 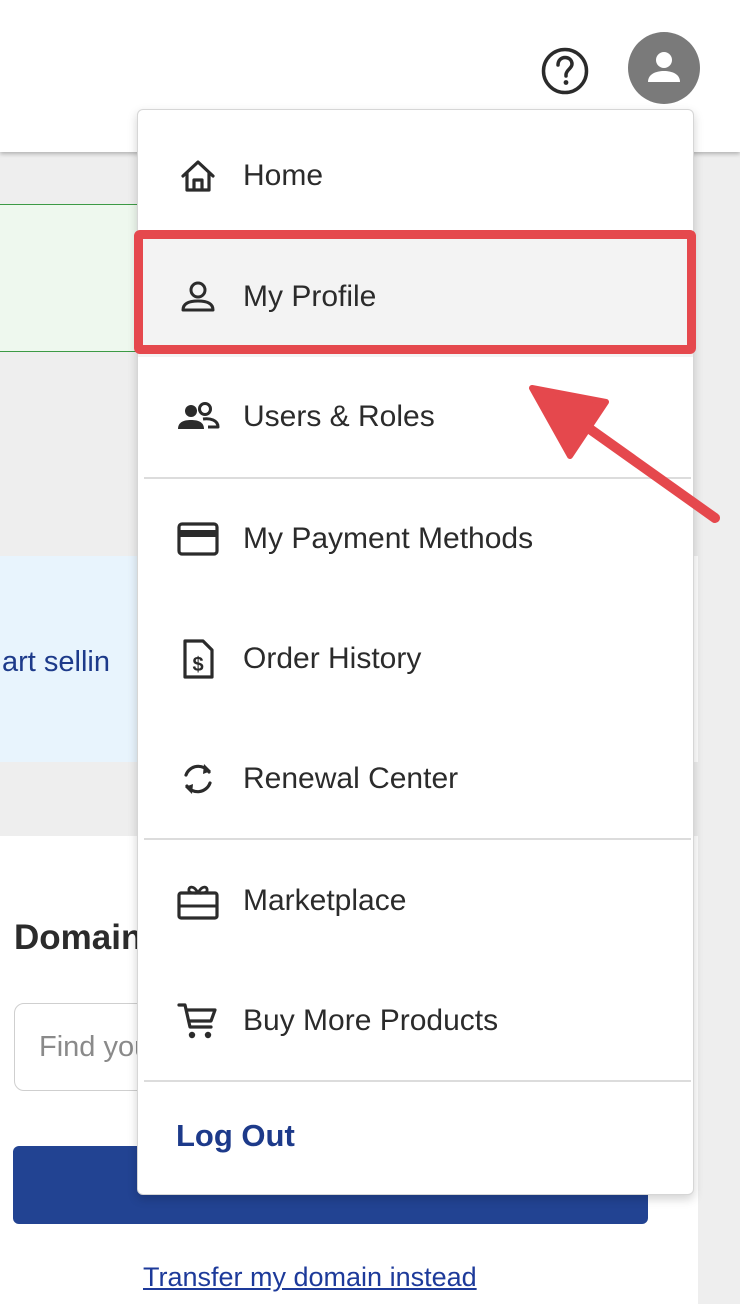 I want to click on account-avatar-button, so click(x=664, y=68).